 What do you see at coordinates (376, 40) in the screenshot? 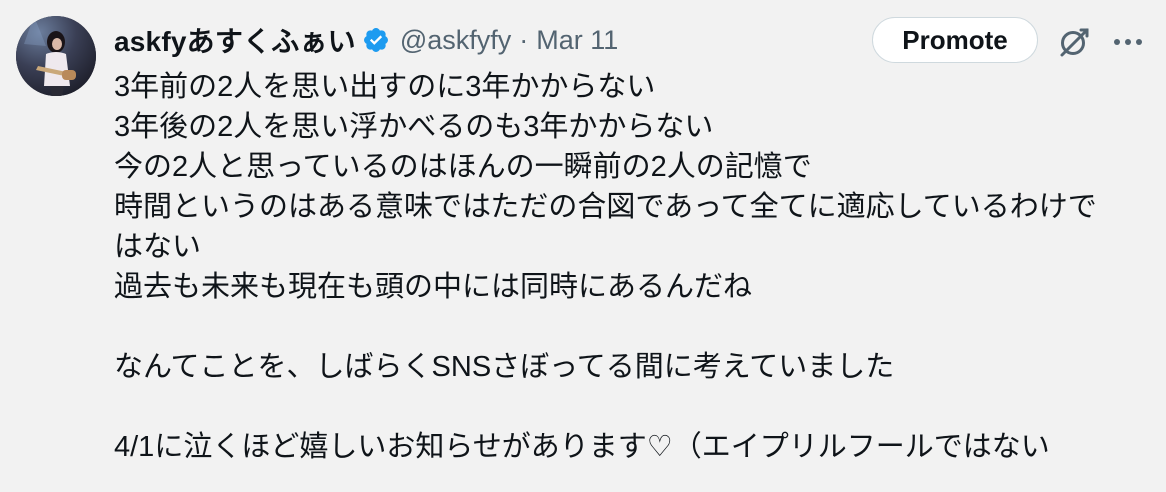
I see `verified-badge-icon` at bounding box center [376, 40].